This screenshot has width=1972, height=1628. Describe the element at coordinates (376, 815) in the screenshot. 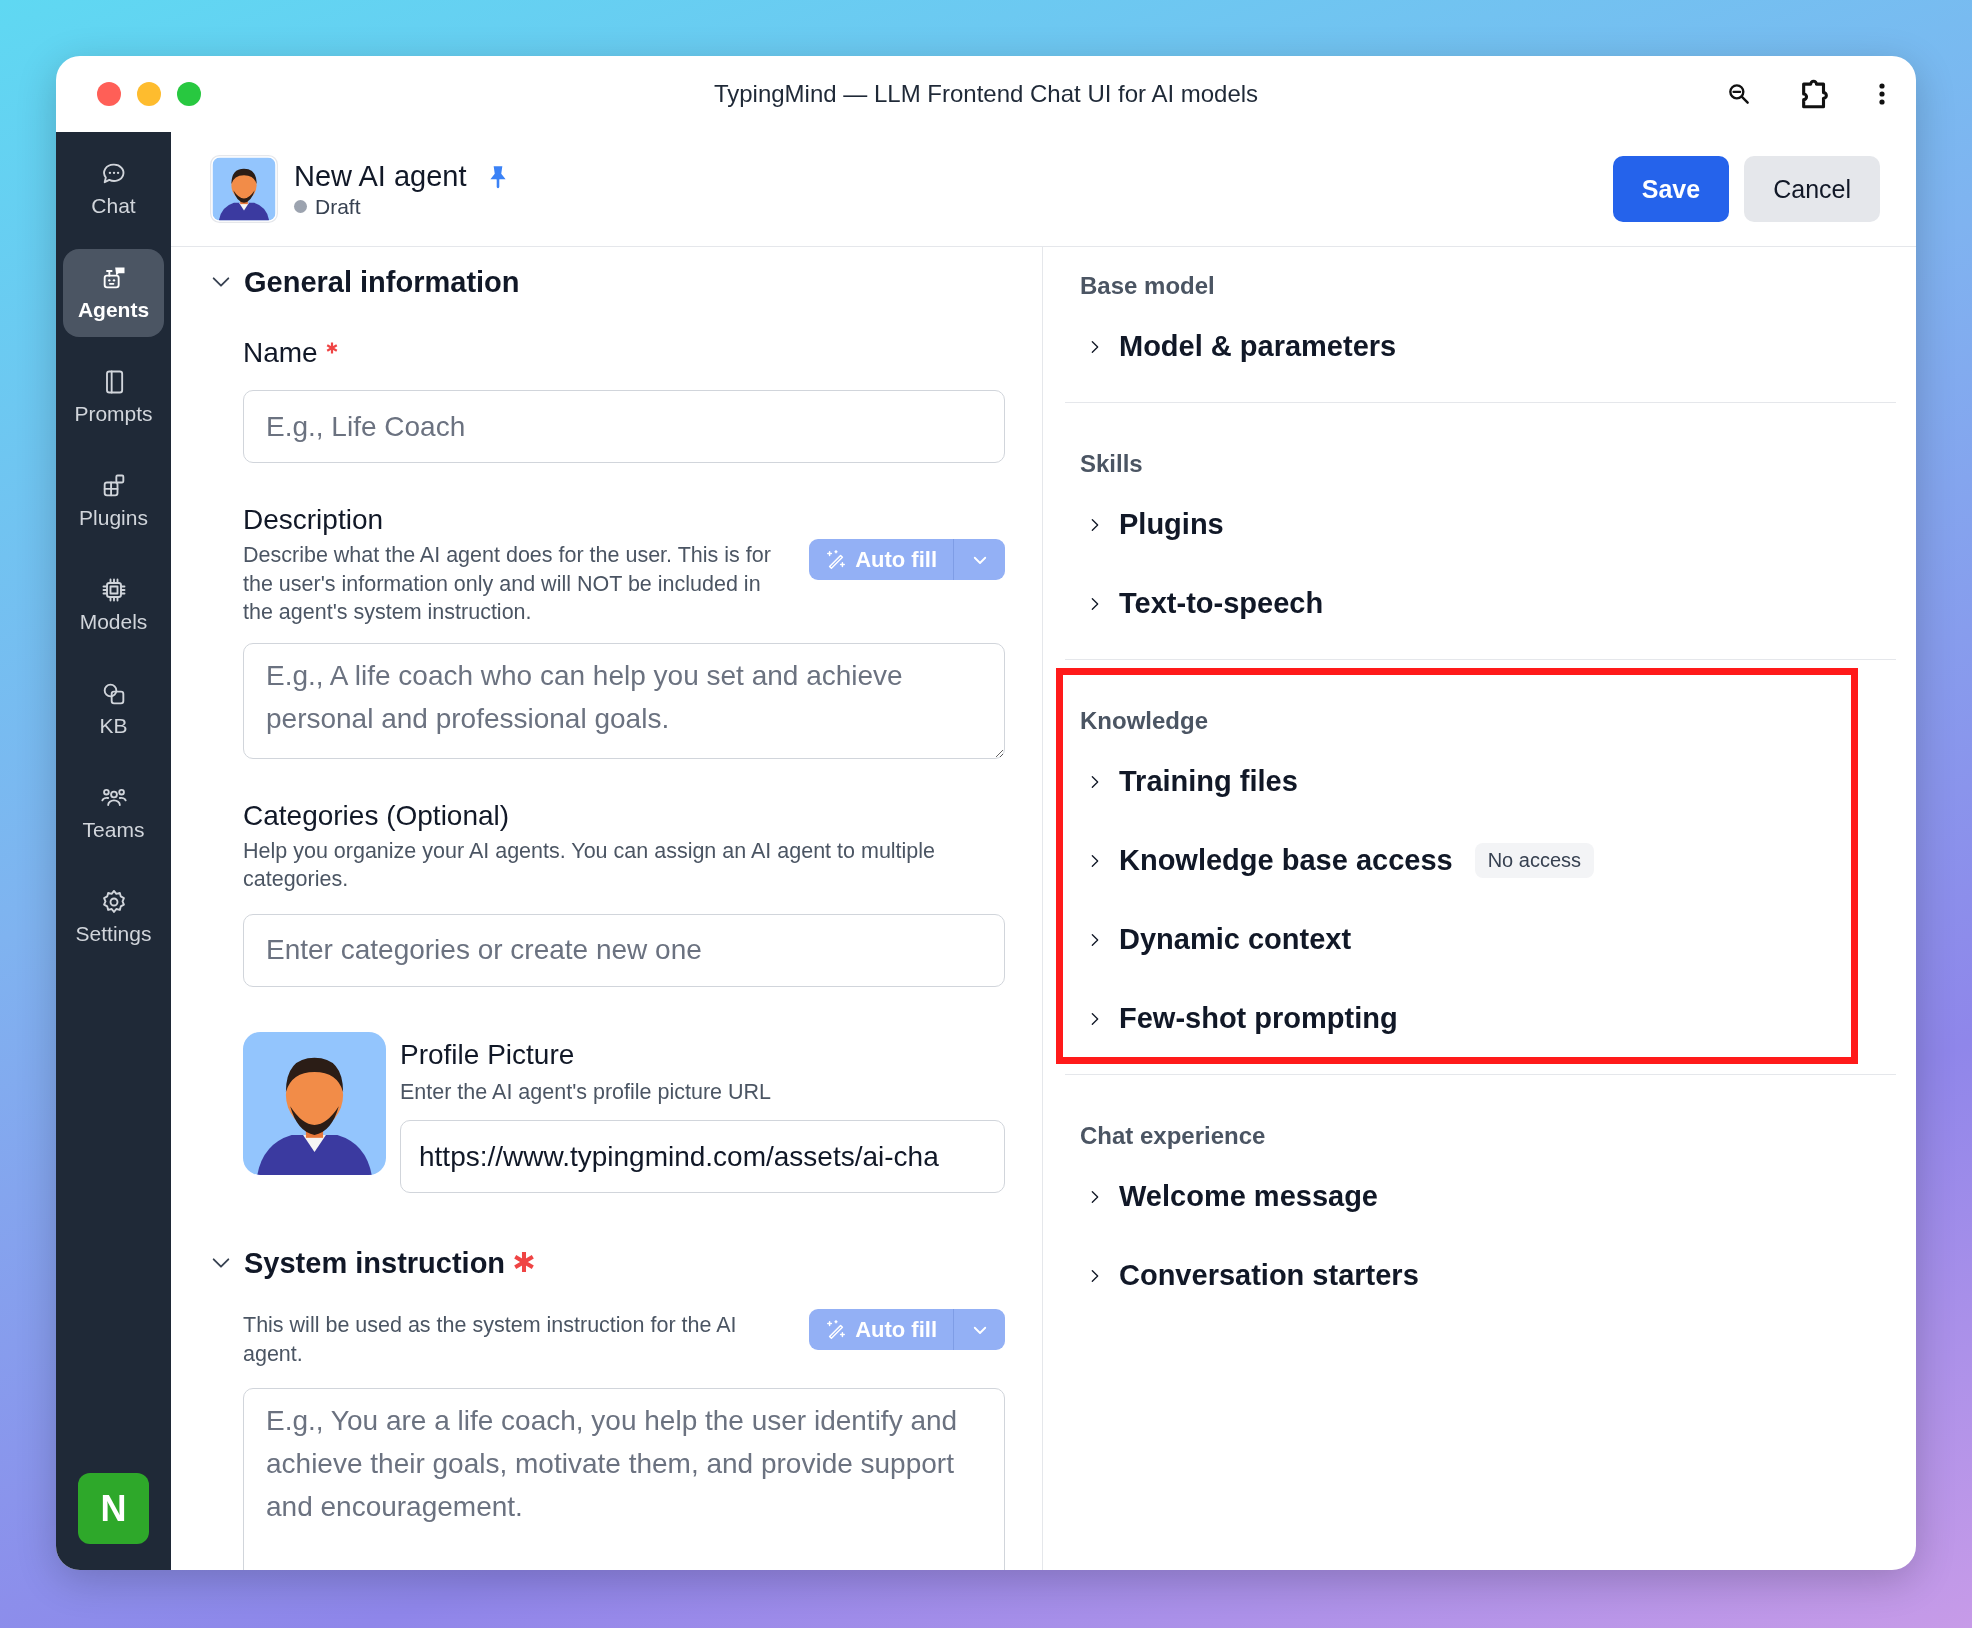

I see `field-label: Categories (Optional)` at that location.